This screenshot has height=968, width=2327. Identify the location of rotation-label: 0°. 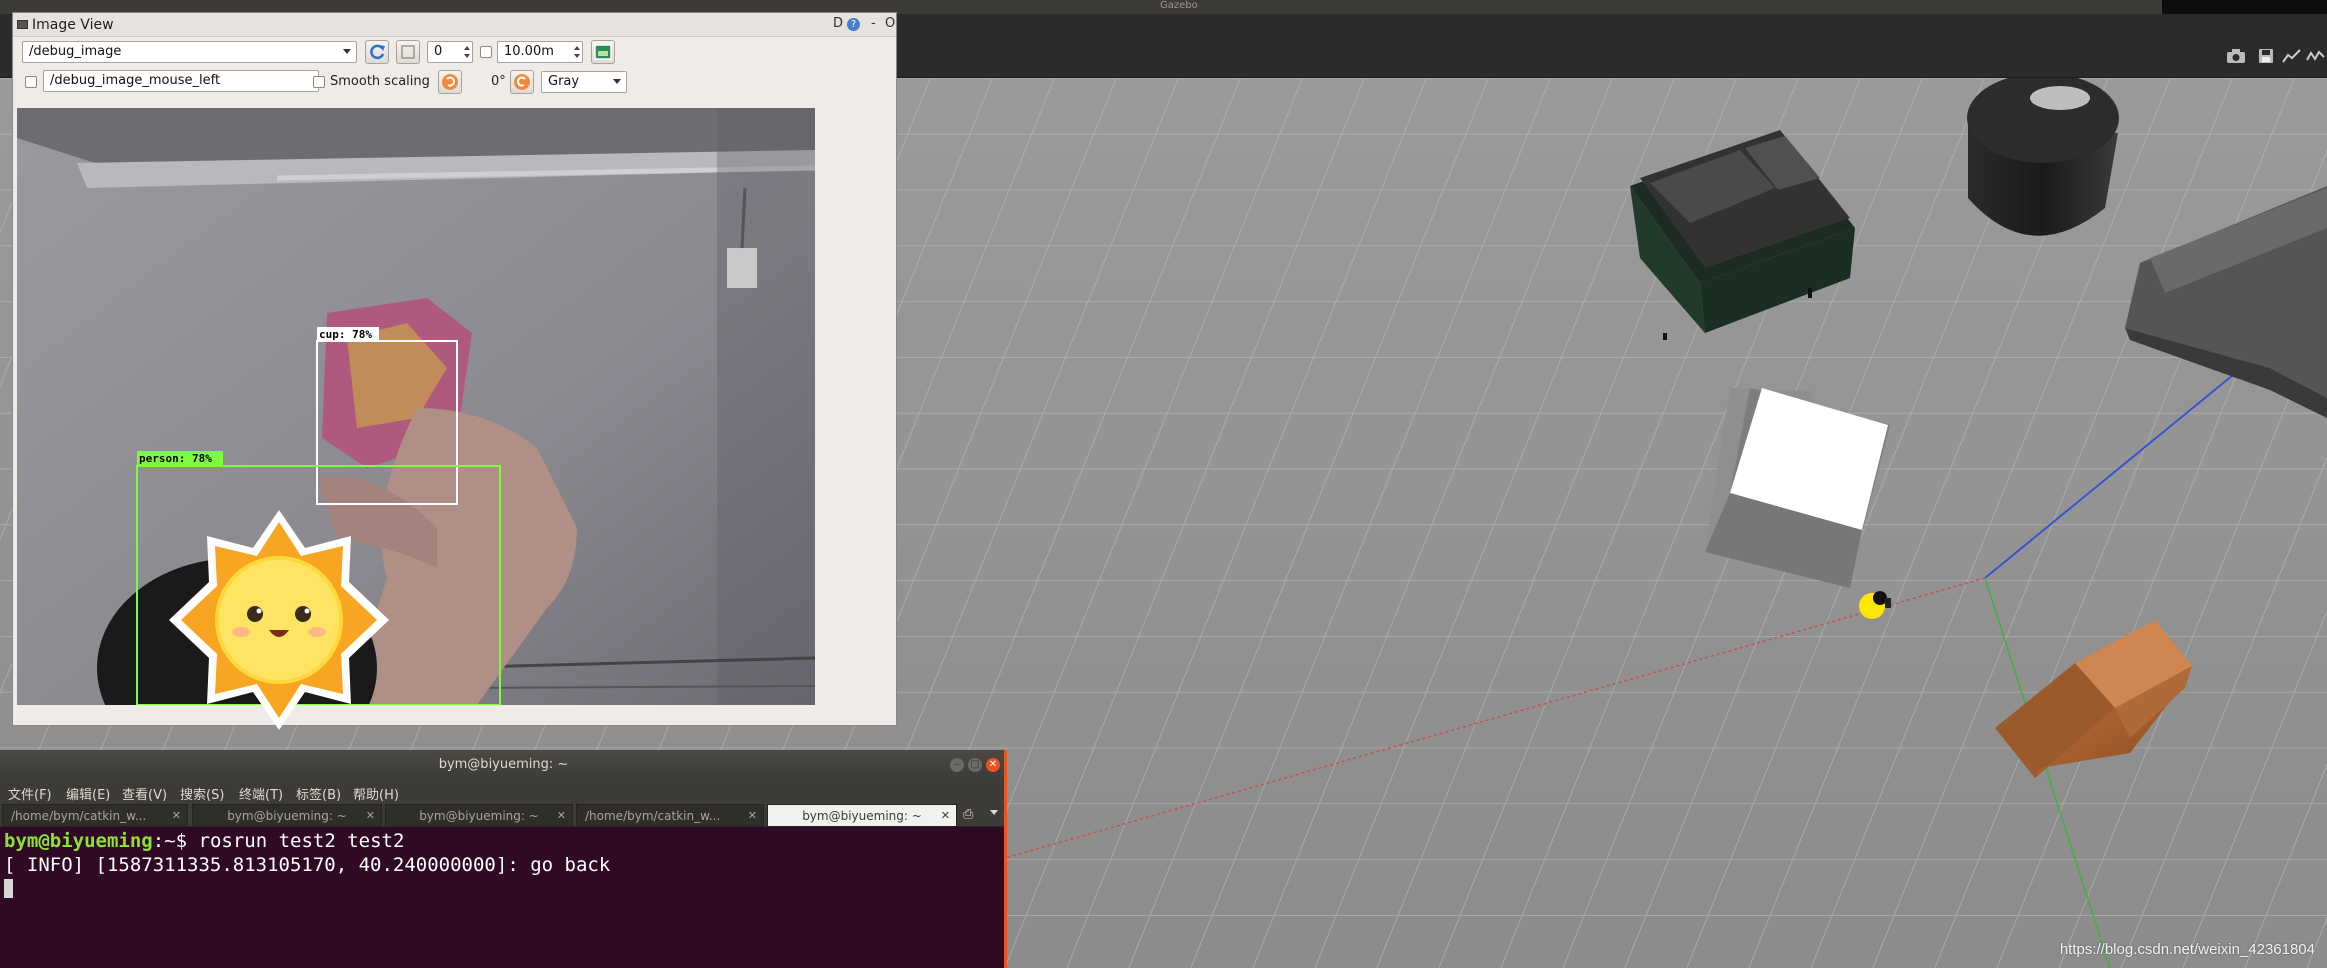
(498, 81).